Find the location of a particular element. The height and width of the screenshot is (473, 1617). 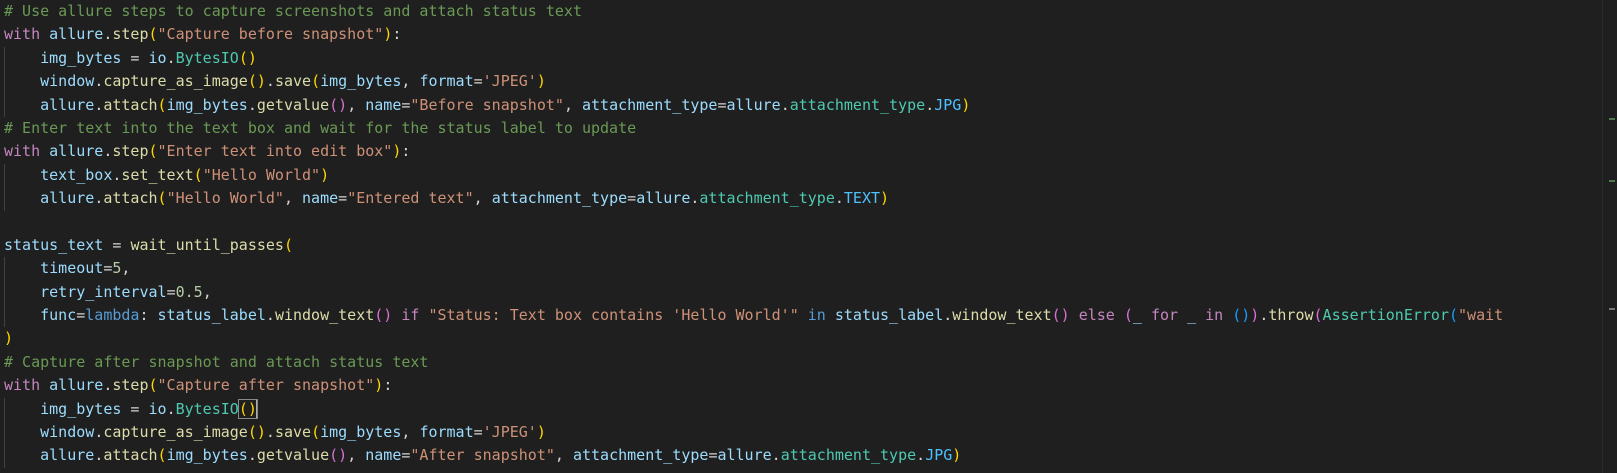

code-token: step is located at coordinates (130, 34).